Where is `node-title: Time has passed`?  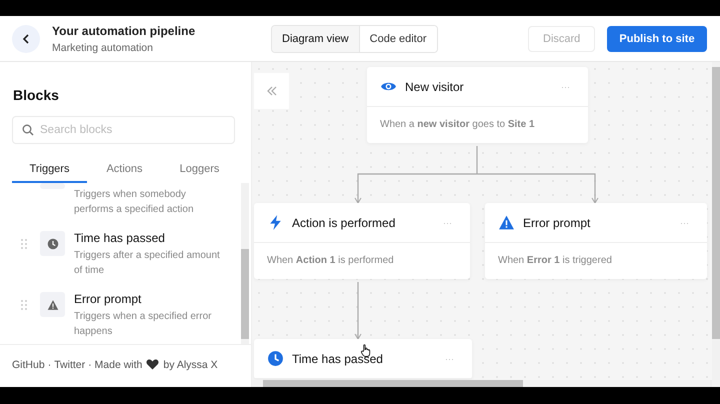
node-title: Time has passed is located at coordinates (337, 359).